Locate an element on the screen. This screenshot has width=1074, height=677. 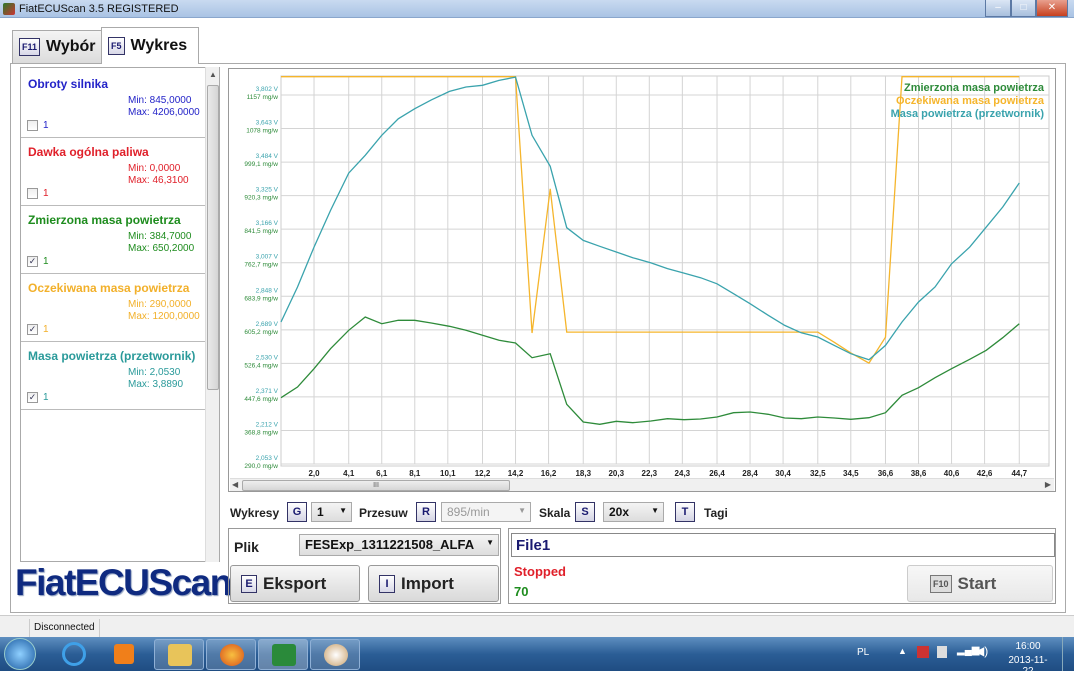
y-tick-label-v: 2,212 V is located at coordinates (267, 424).